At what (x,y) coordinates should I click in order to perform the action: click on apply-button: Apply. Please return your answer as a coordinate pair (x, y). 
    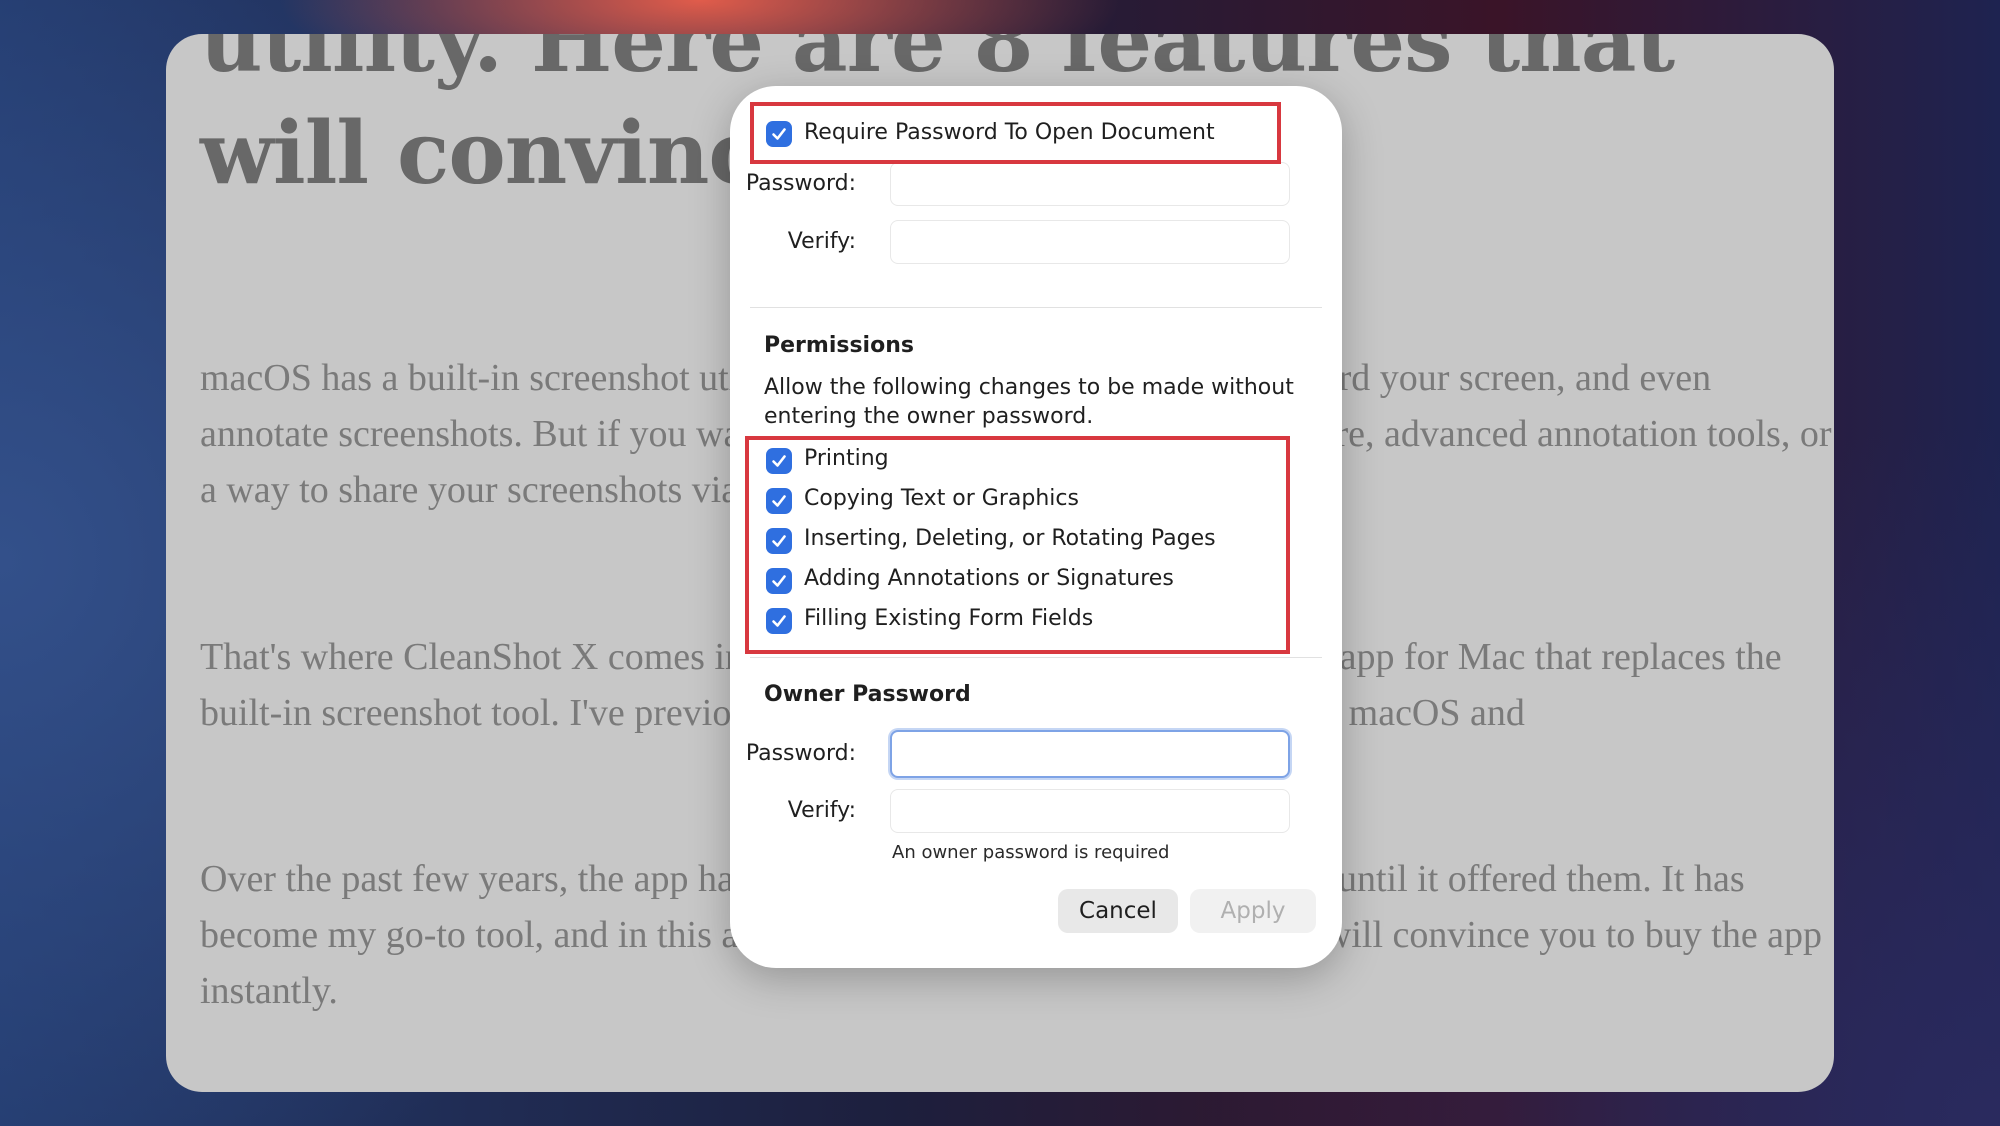
    Looking at the image, I should click on (1253, 911).